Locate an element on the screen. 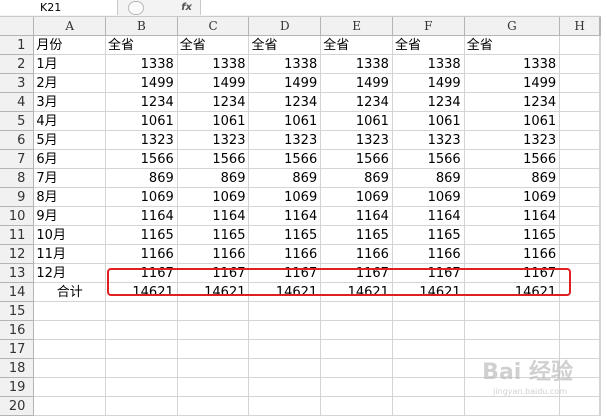 This screenshot has width=601, height=416. cell-f18 is located at coordinates (428, 368).